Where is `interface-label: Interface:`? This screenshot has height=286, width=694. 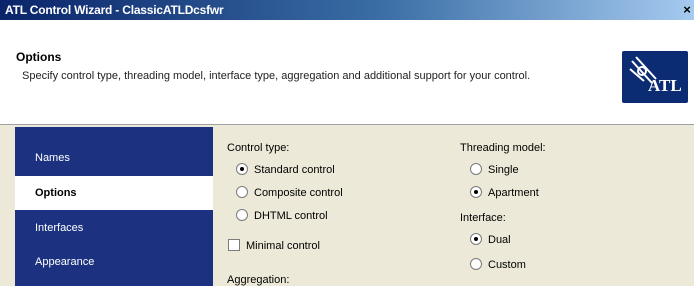
interface-label: Interface: is located at coordinates (483, 218).